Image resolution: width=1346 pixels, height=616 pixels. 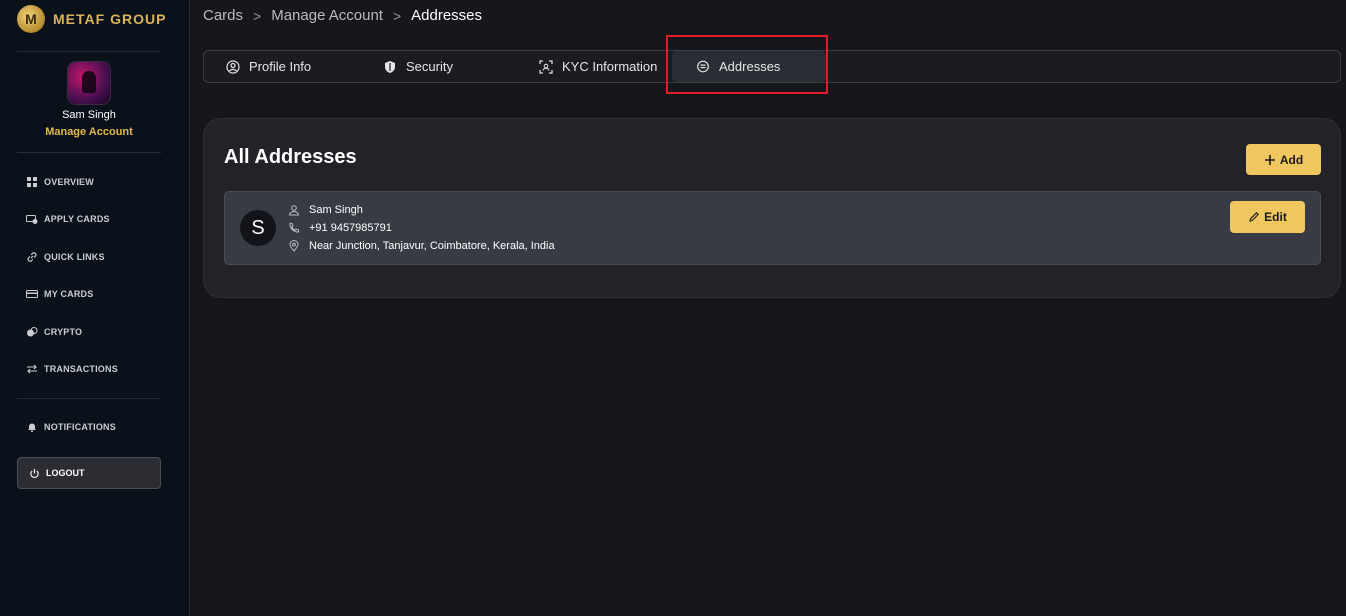 What do you see at coordinates (294, 246) in the screenshot?
I see `map-pin-icon` at bounding box center [294, 246].